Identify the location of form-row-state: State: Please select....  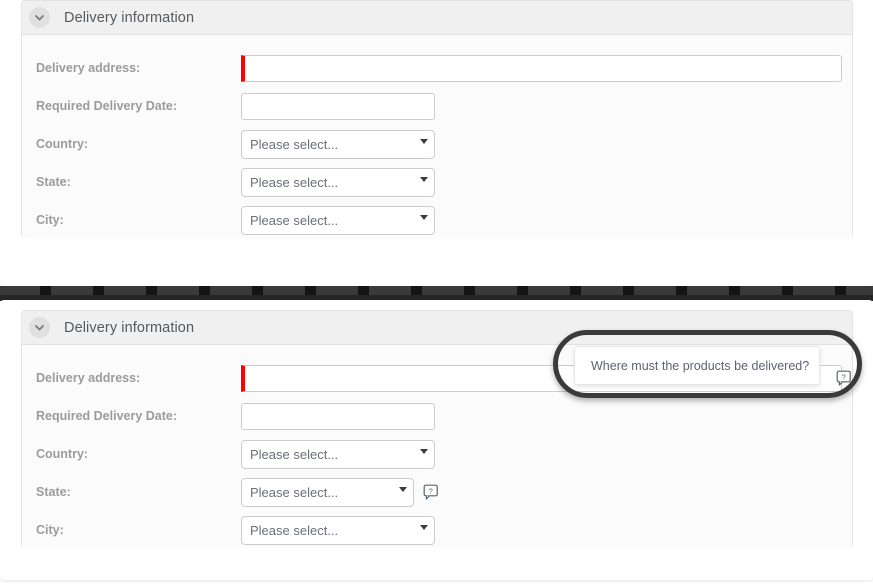
(437, 182).